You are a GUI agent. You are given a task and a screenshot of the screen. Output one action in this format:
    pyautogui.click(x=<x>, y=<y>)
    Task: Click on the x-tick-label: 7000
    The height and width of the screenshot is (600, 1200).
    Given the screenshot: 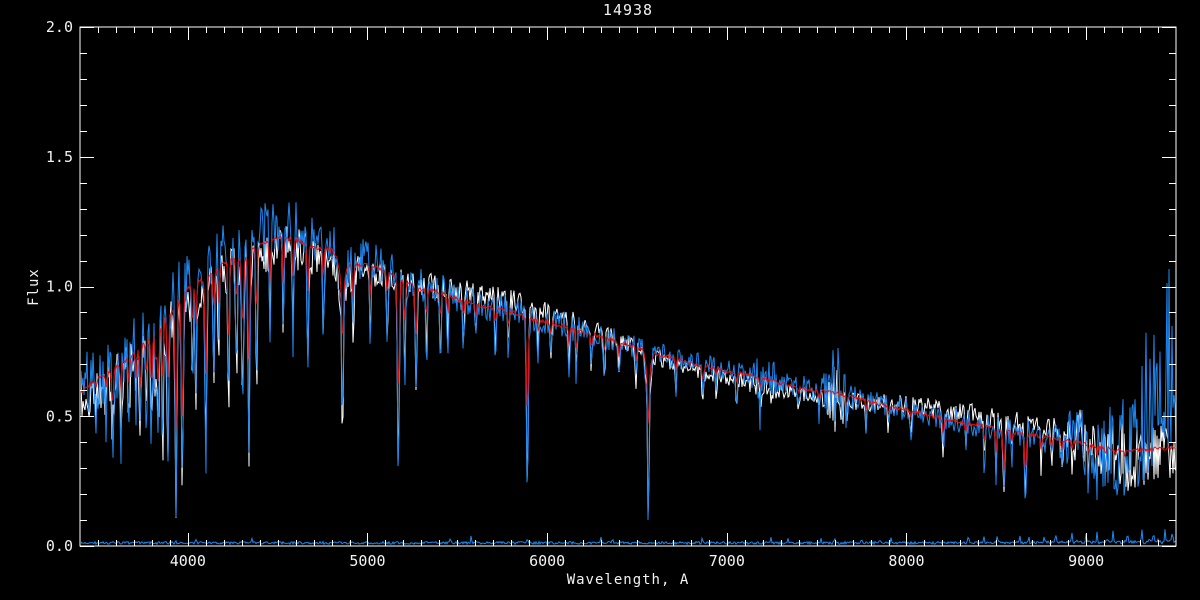 What is the action you would take?
    pyautogui.click(x=727, y=561)
    